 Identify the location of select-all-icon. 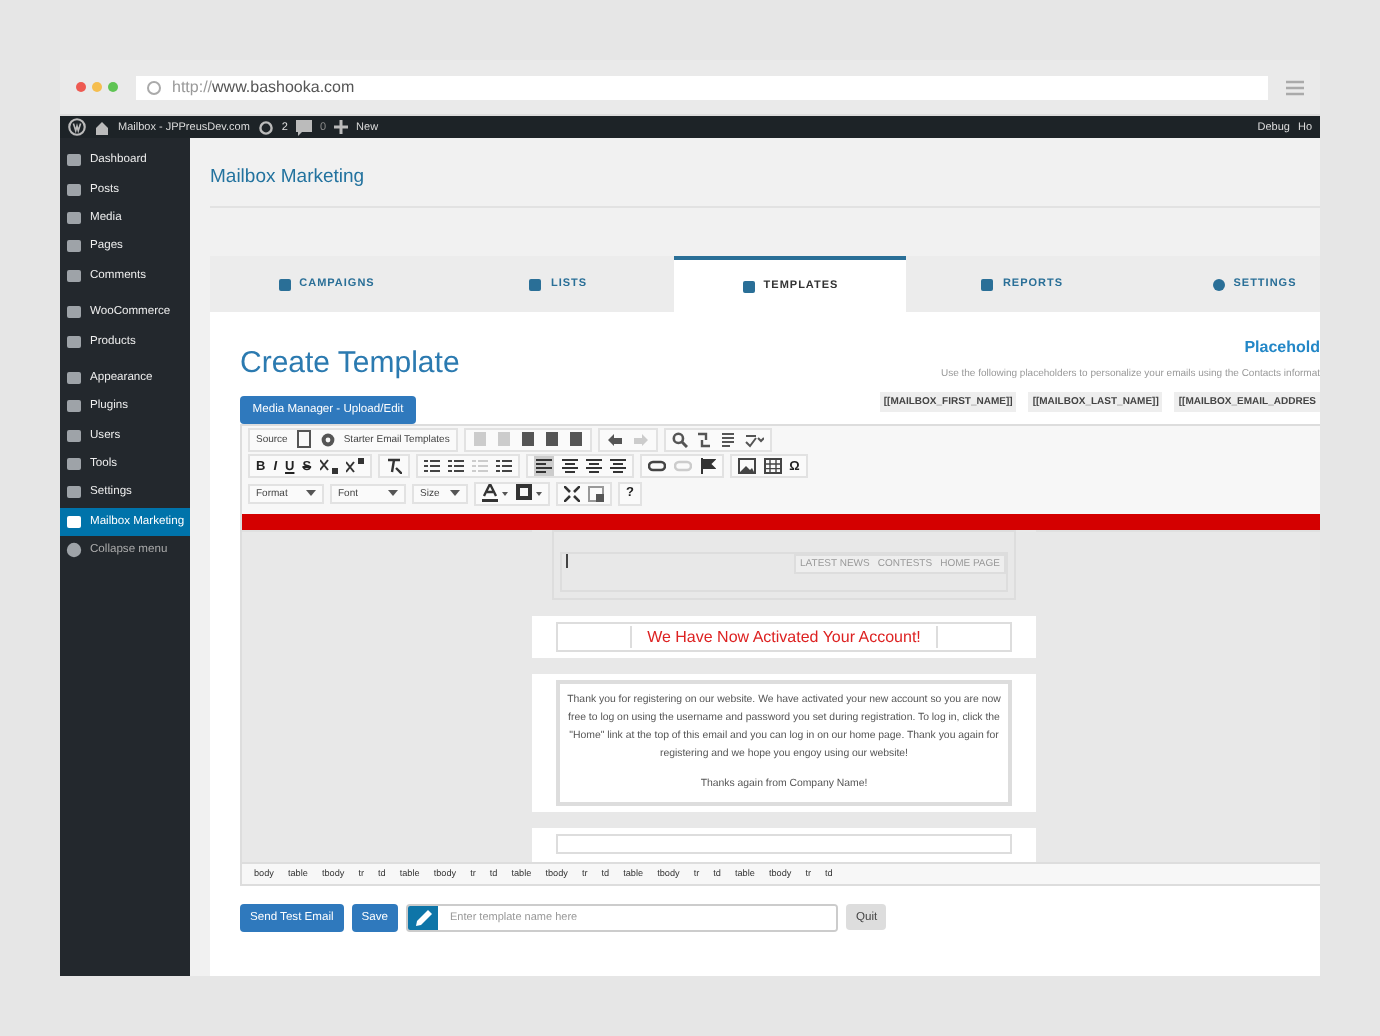
(727, 439).